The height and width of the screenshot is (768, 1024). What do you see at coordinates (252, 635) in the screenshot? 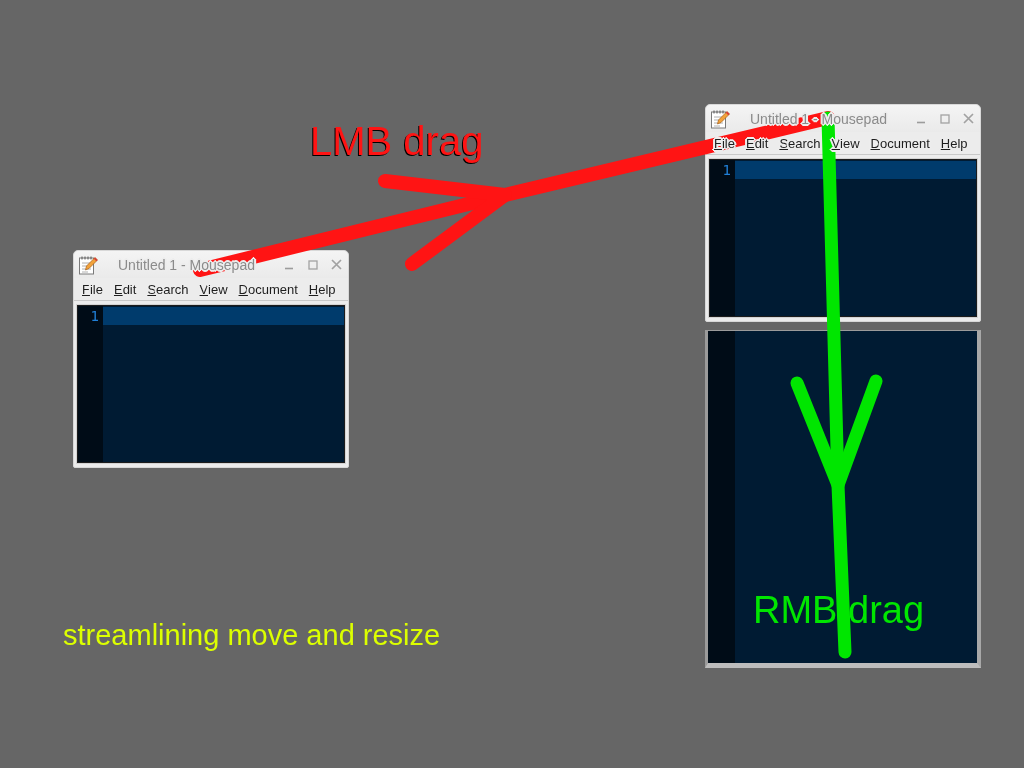
I see `caption-text: streamlining move and resize` at bounding box center [252, 635].